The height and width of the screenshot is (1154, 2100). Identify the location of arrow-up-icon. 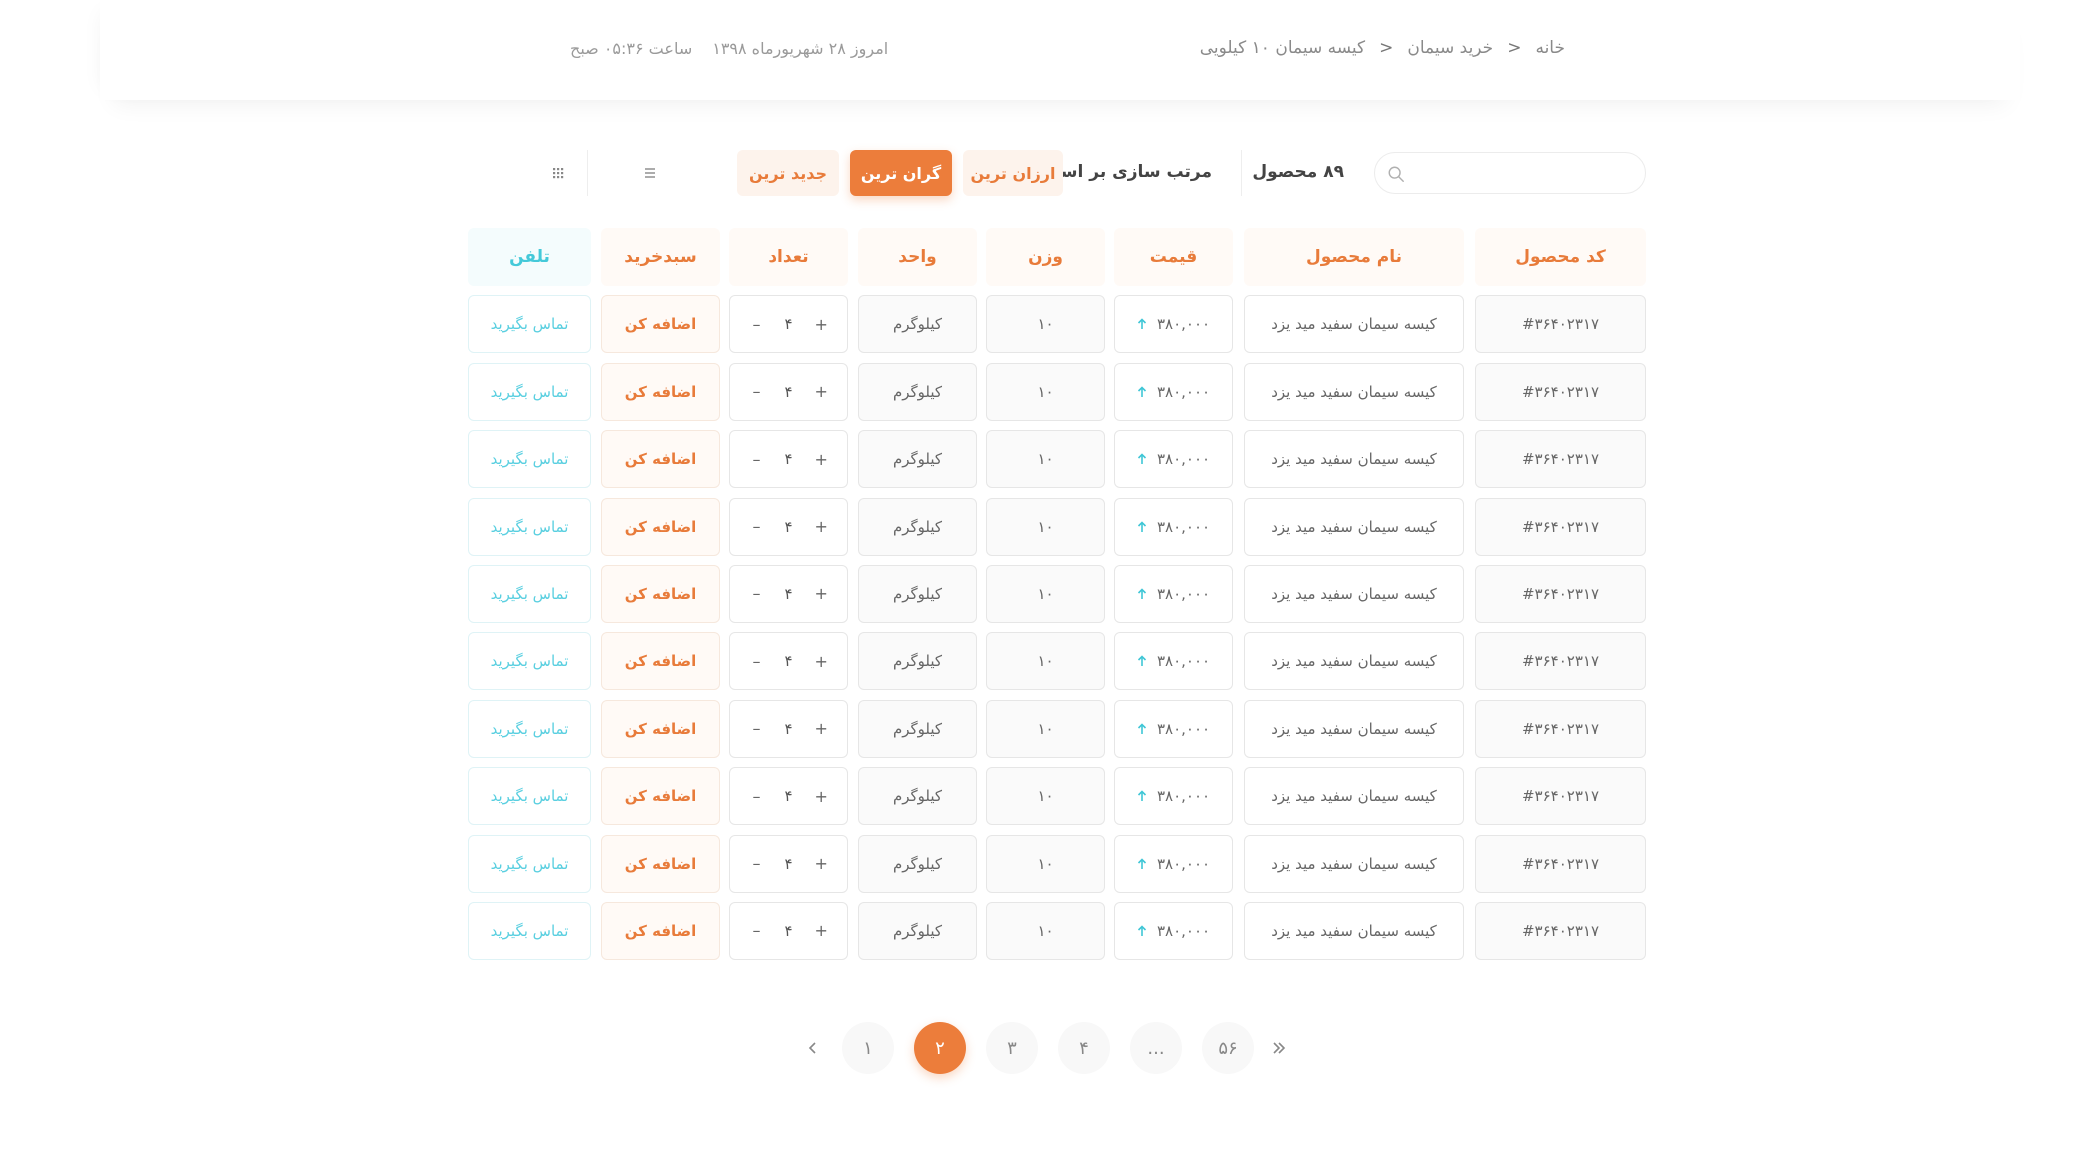
(1142, 863).